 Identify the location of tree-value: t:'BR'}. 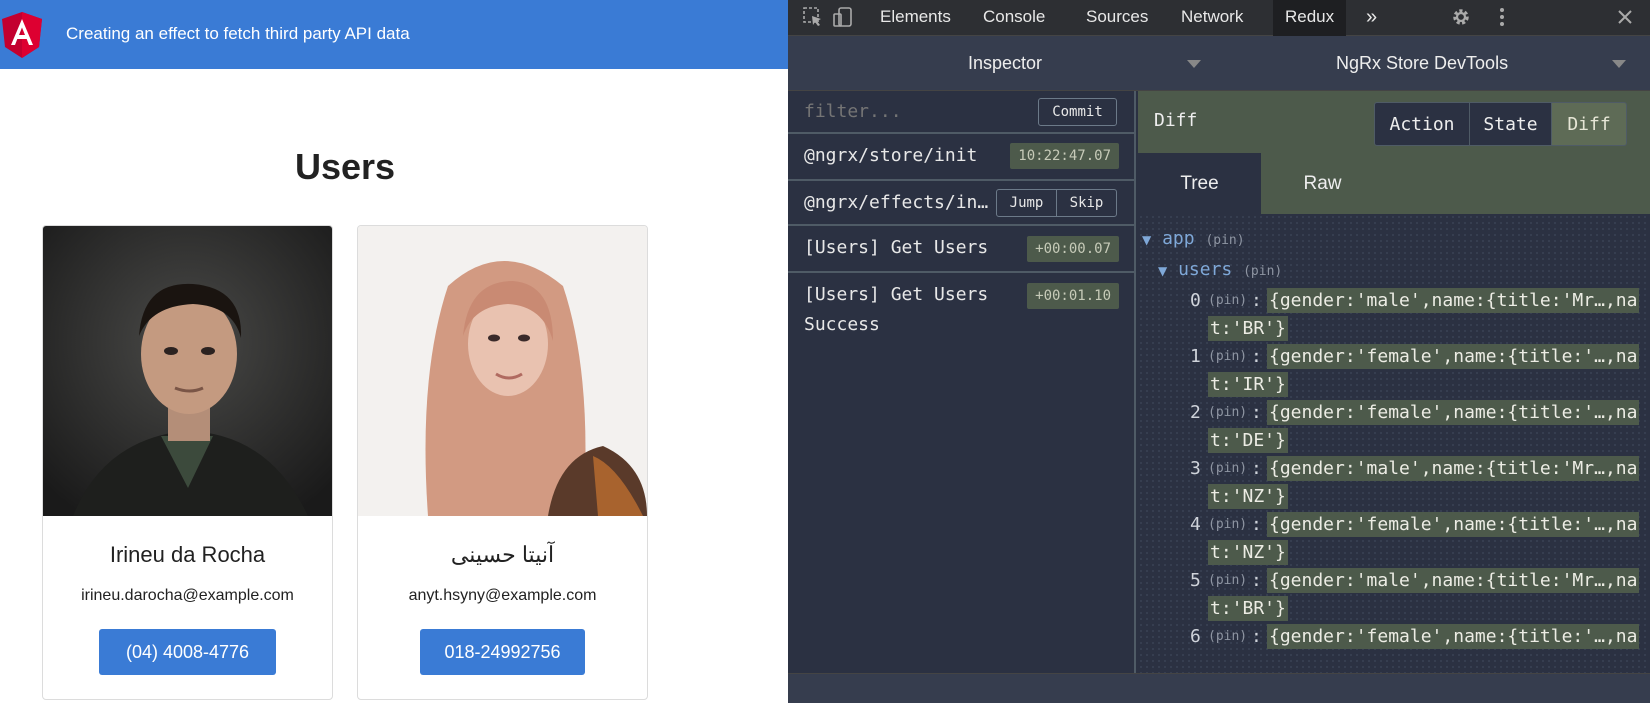
(1248, 328).